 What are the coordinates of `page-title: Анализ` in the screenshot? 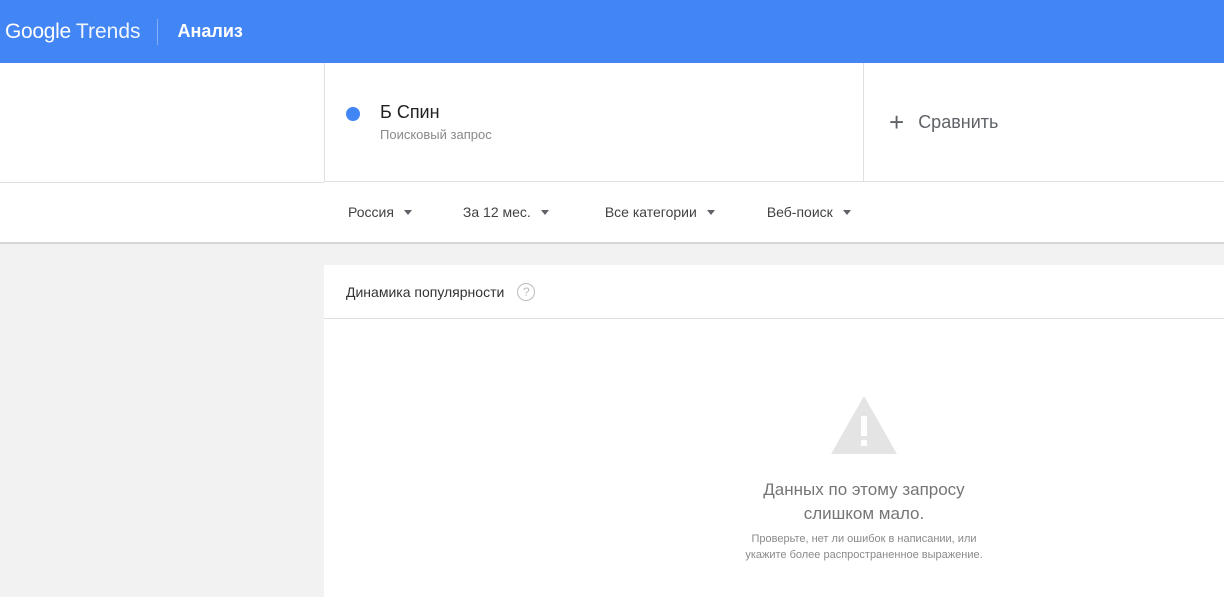 It's located at (210, 31).